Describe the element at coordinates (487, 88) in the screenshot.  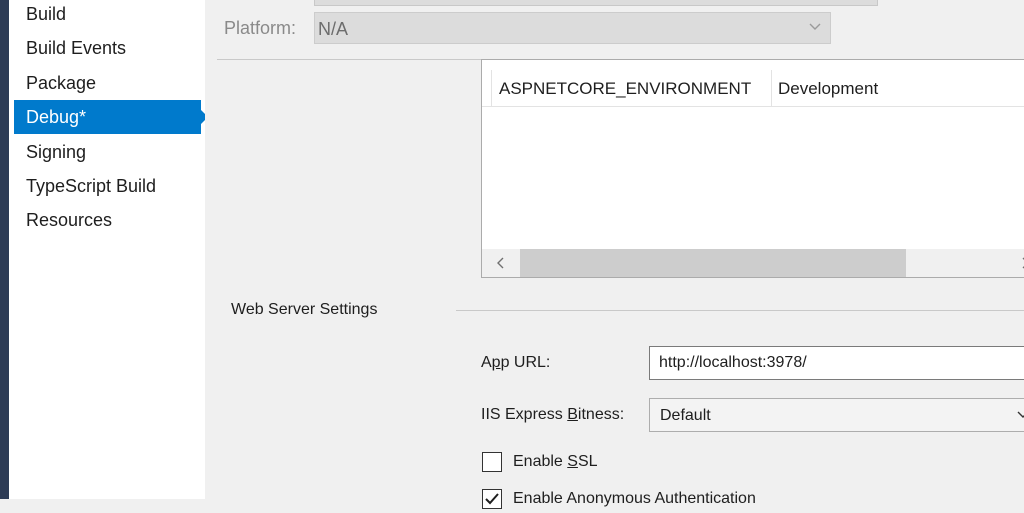
I see `row-header` at that location.